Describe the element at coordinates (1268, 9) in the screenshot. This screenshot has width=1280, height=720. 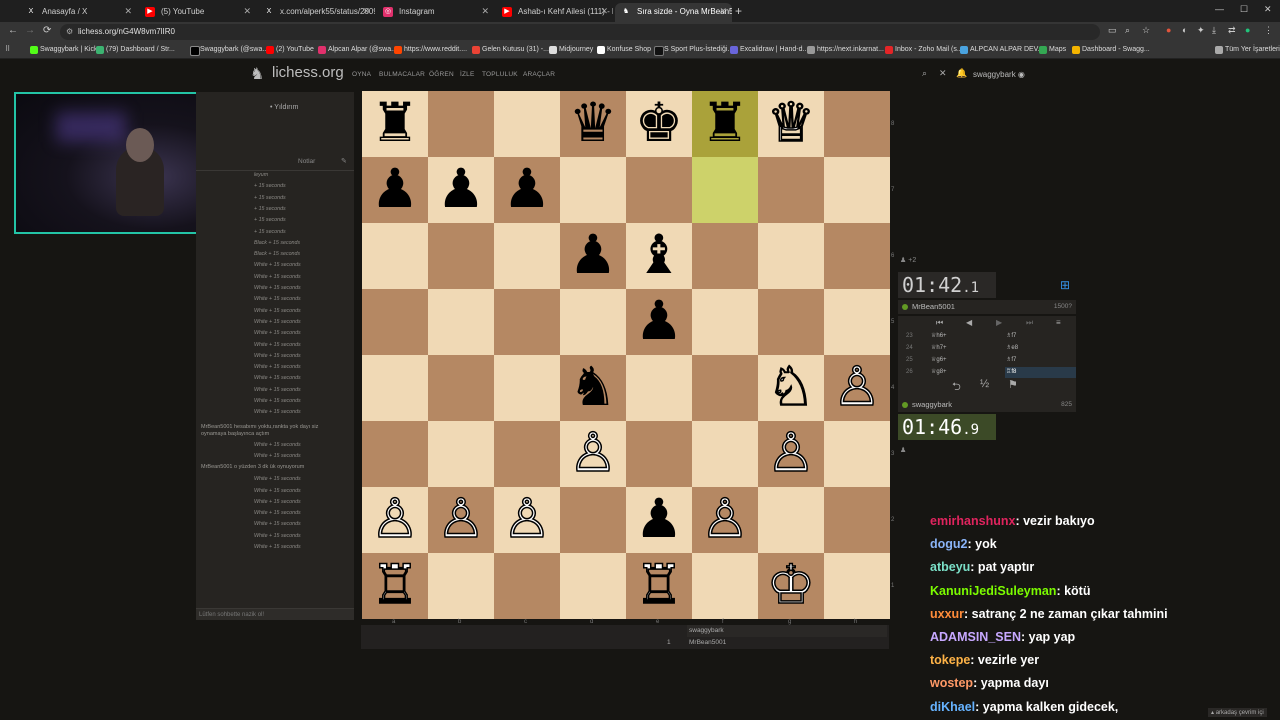
I see `close-window-icon: ✕` at that location.